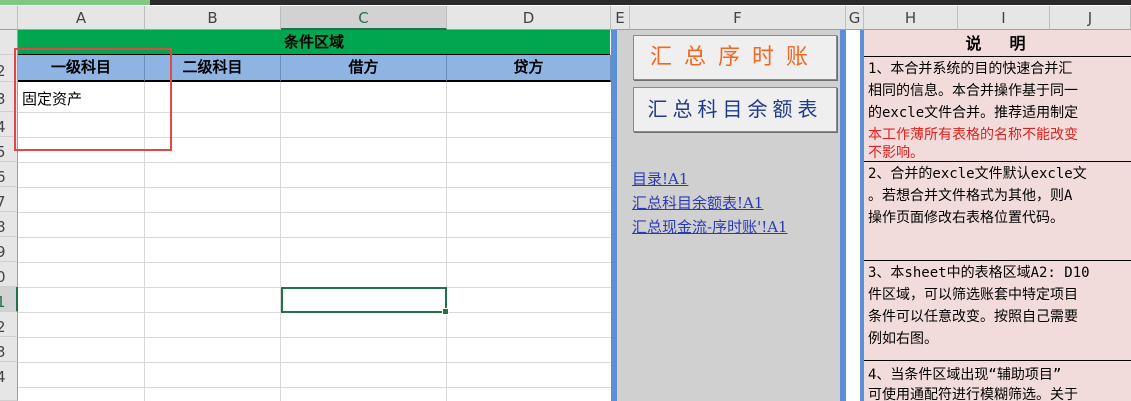 Image resolution: width=1131 pixels, height=401 pixels. Describe the element at coordinates (9, 299) in the screenshot. I see `row-header-11: 1` at that location.